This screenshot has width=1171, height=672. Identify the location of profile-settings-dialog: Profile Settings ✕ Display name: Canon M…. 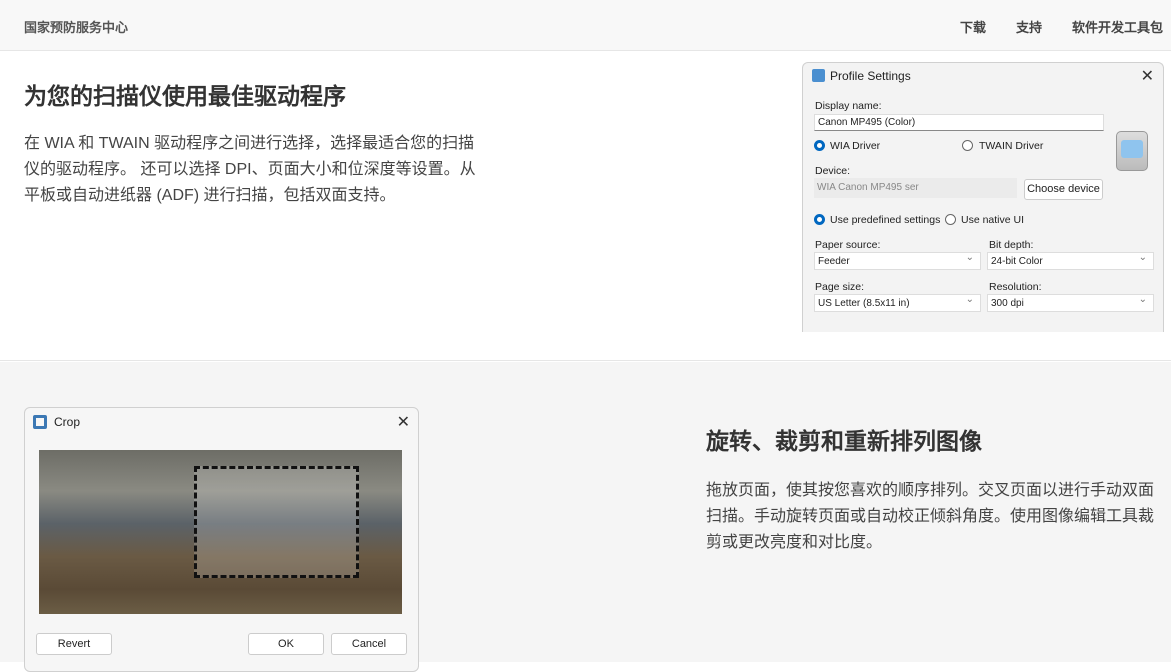
(983, 197).